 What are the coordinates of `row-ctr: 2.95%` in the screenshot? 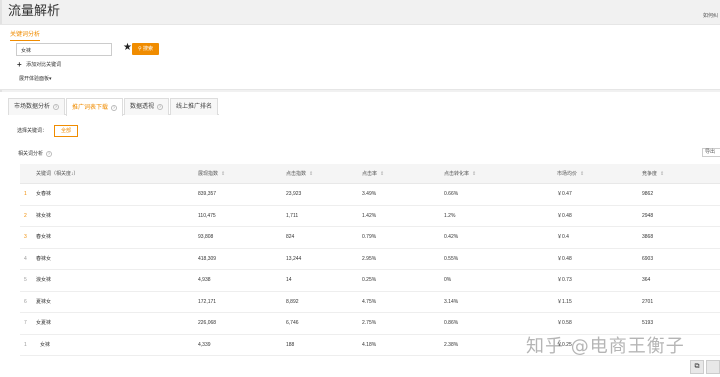 It's located at (369, 258).